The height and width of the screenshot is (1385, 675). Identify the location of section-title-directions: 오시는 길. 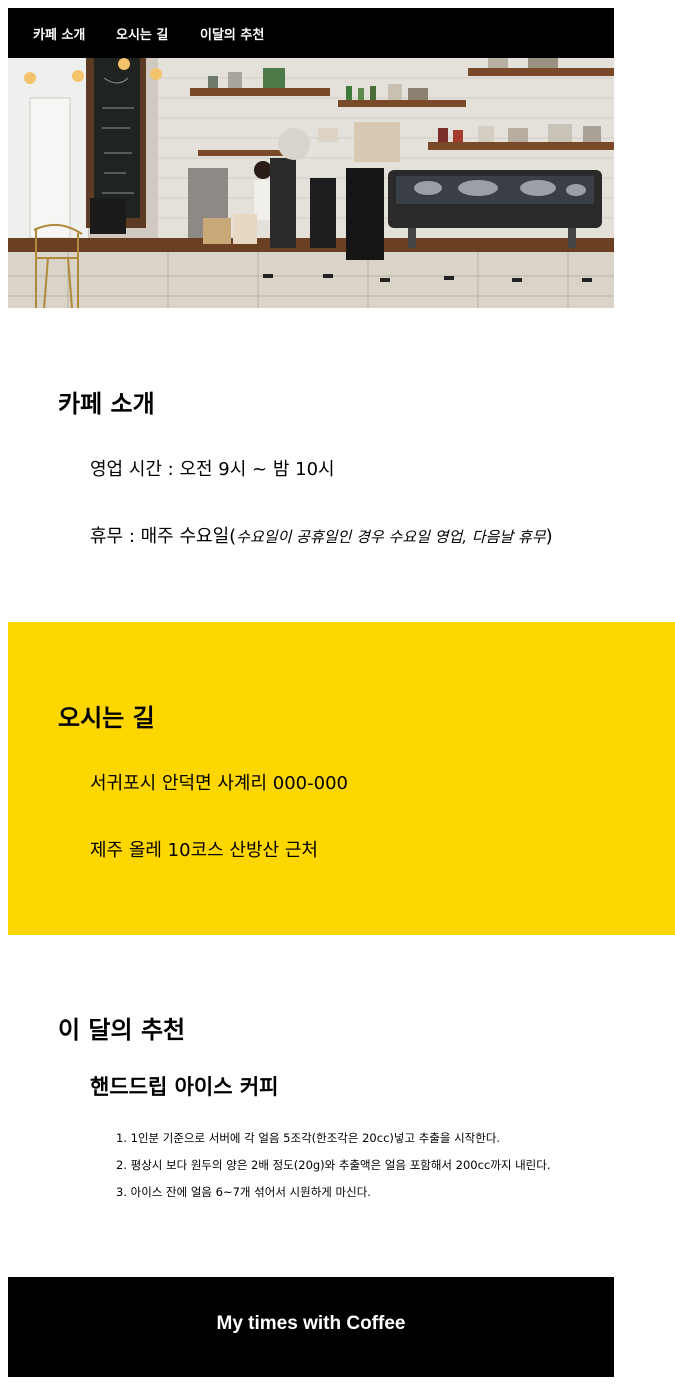
(106, 718).